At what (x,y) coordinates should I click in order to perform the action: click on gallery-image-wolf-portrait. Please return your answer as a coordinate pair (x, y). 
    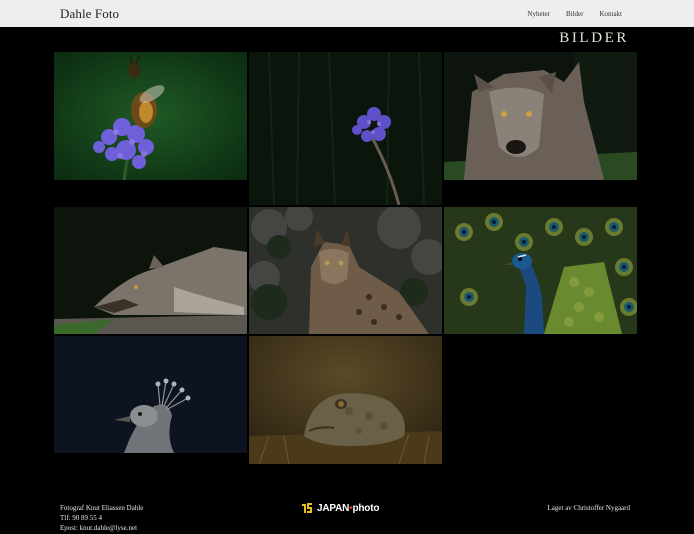
    Looking at the image, I should click on (540, 116).